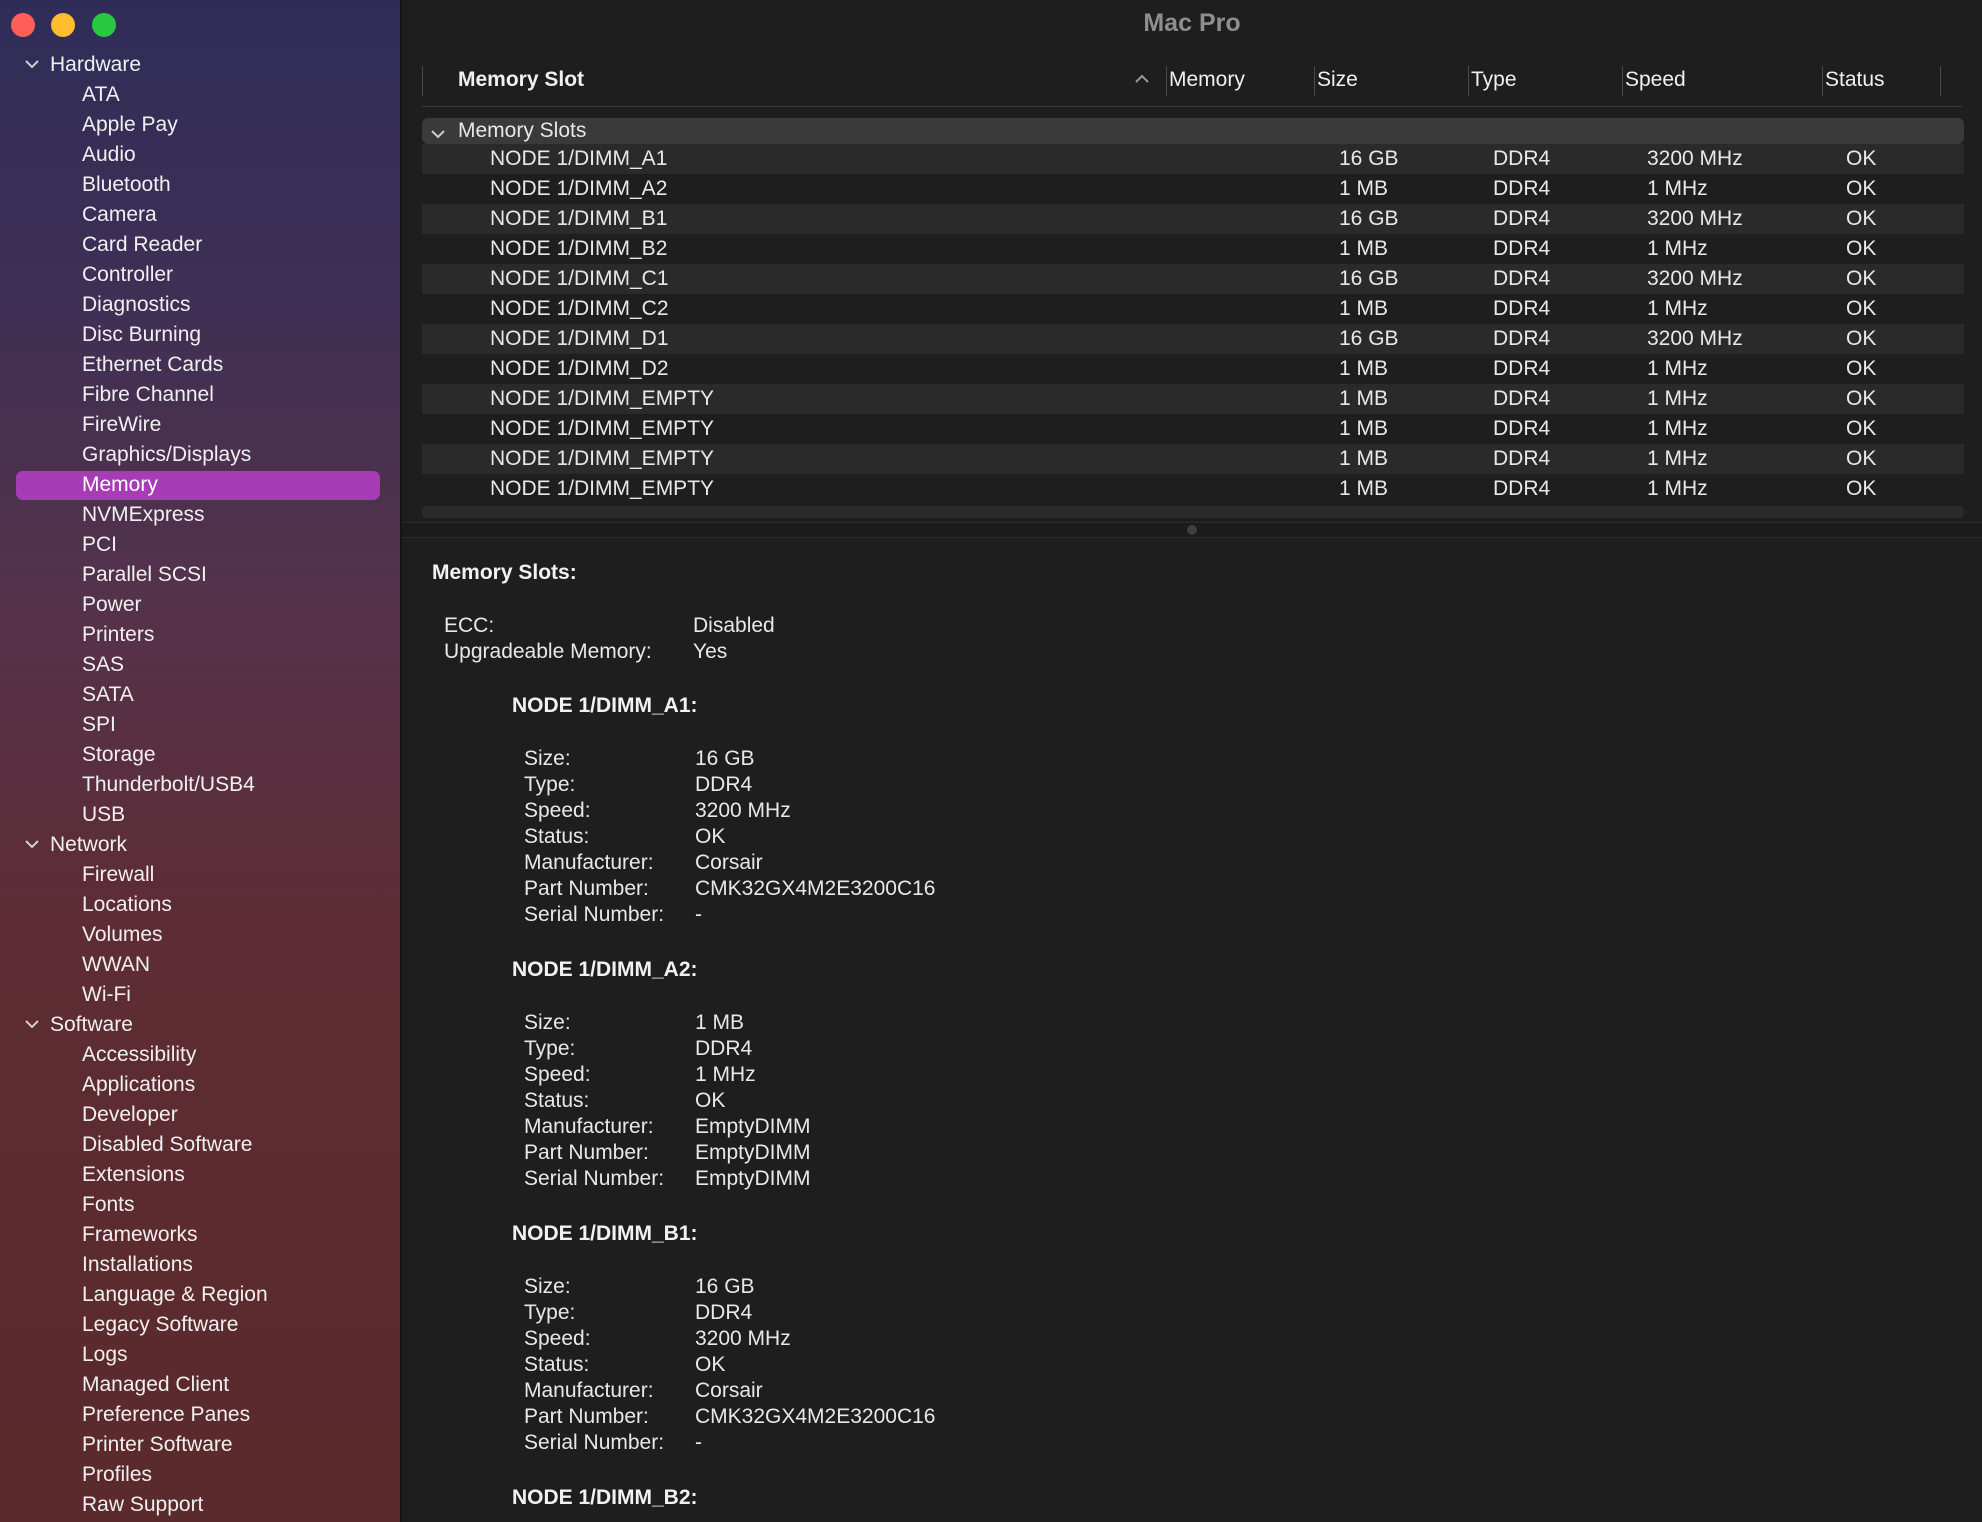  I want to click on divider-grip, so click(1192, 530).